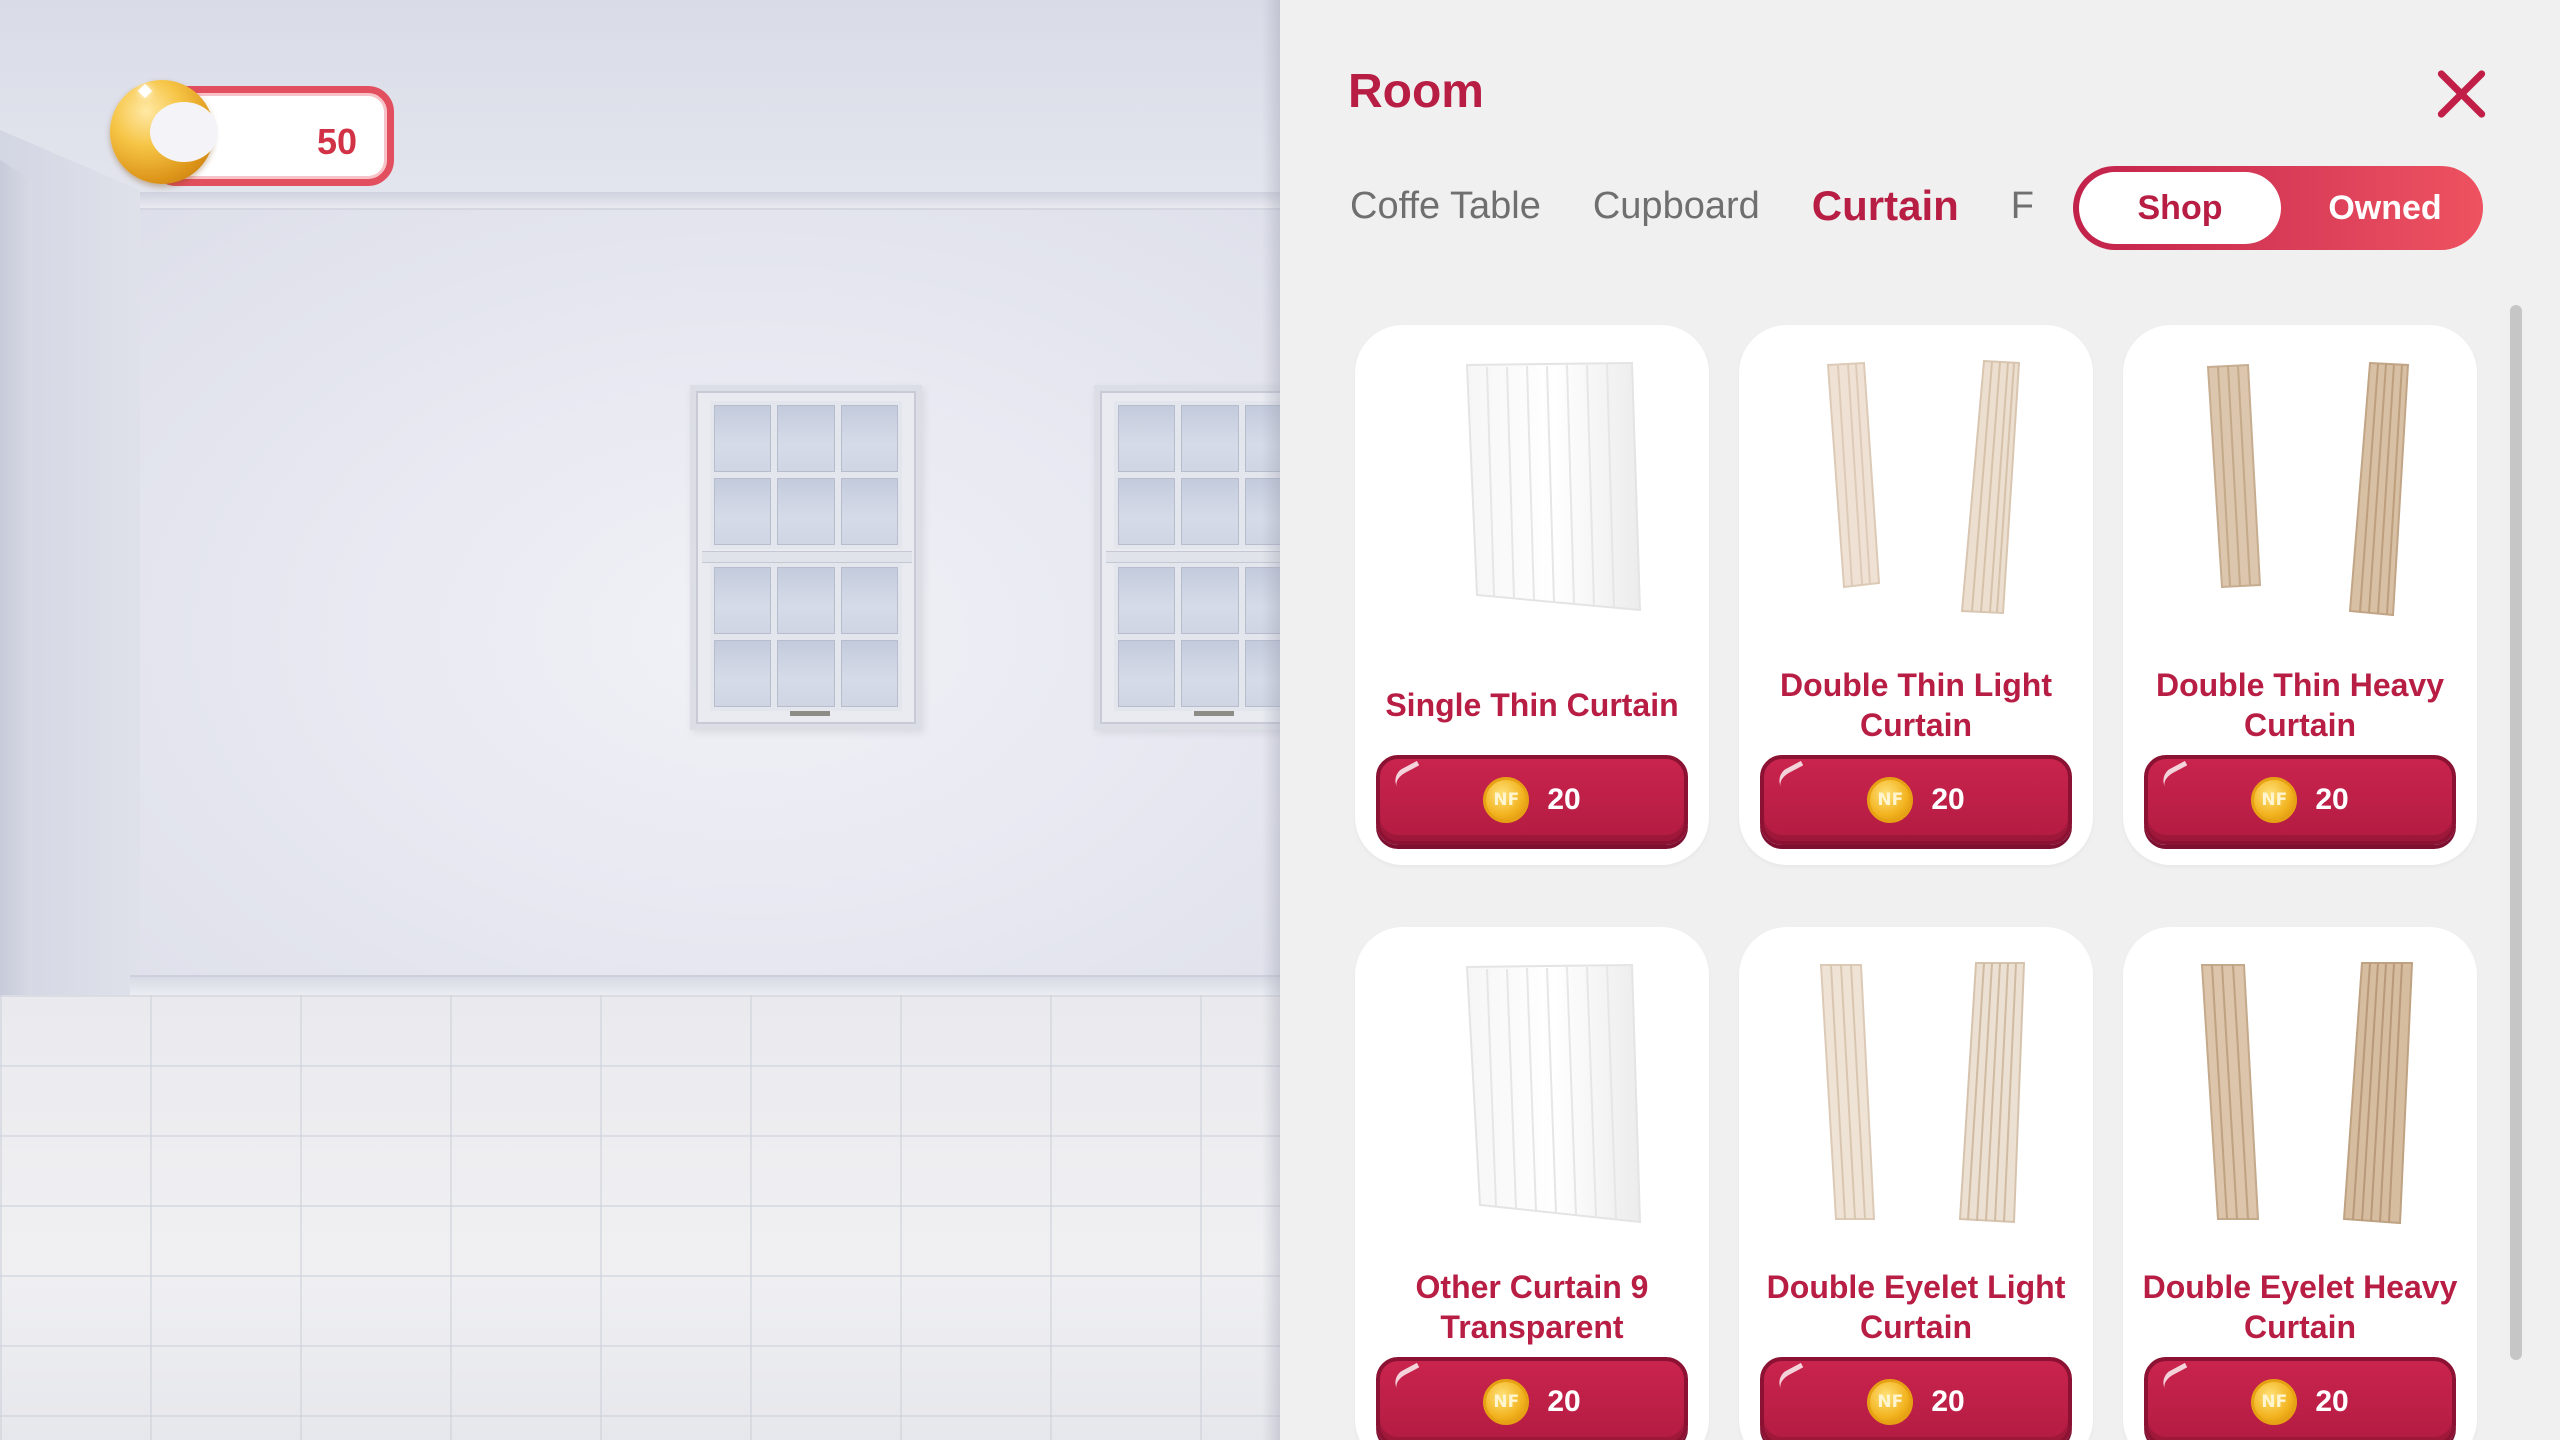 The height and width of the screenshot is (1440, 2560). I want to click on item-card: Double Thin Heavy Curtain NF 20, so click(2300, 595).